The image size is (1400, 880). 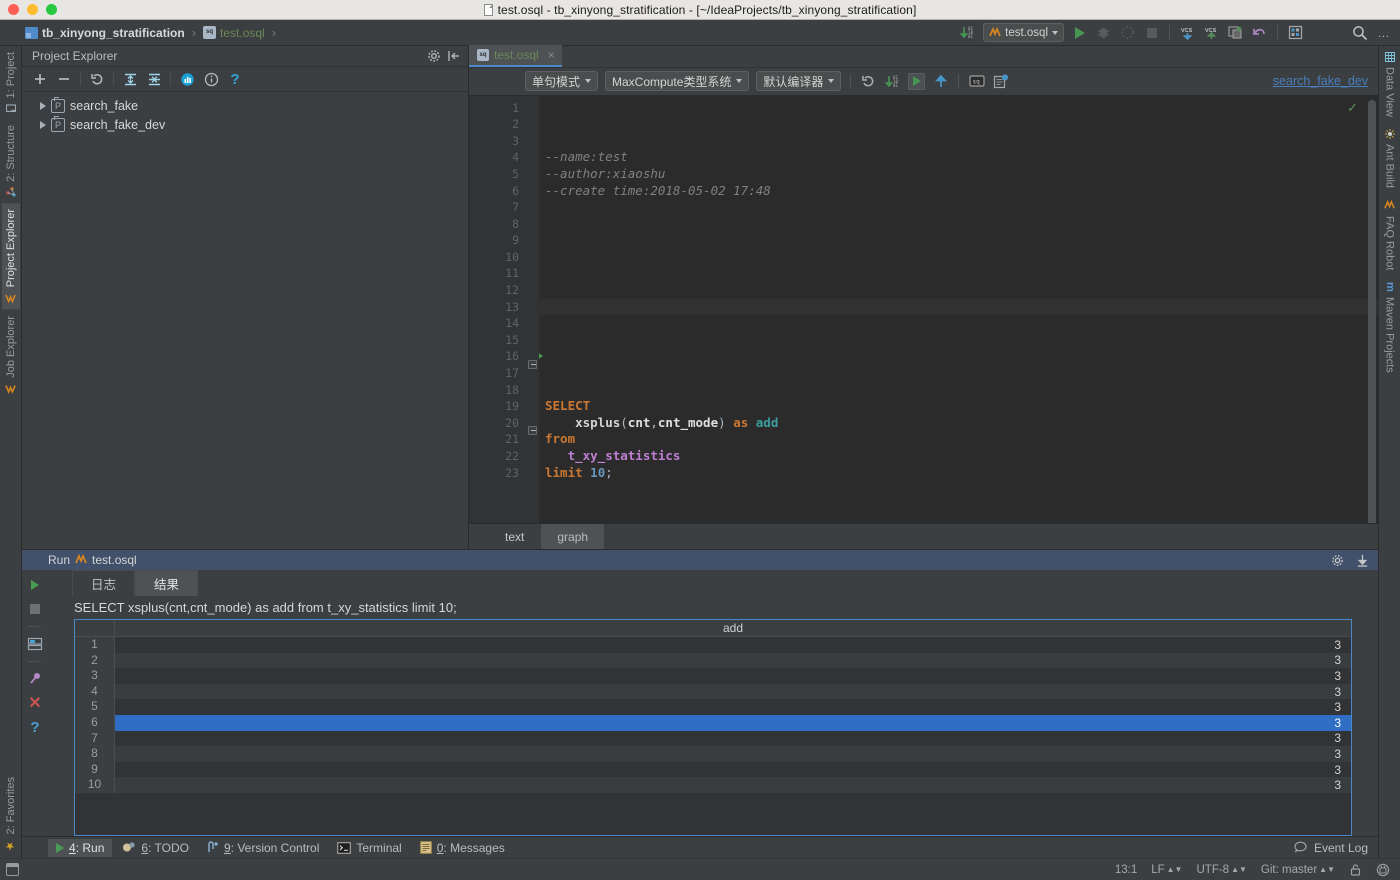 I want to click on maxcompute-icon, so click(x=1295, y=32).